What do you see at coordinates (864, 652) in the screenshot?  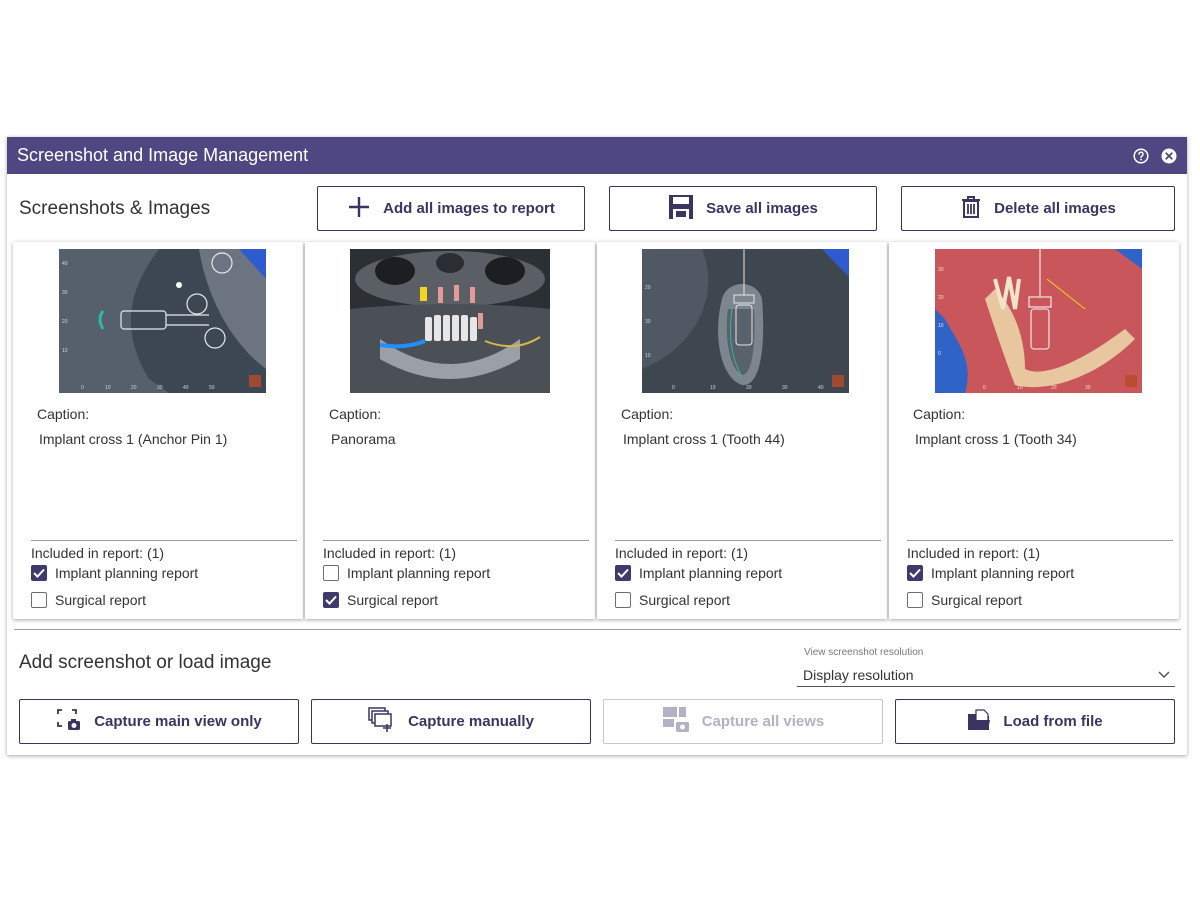 I see `resolution-label: View screenshot resolution` at bounding box center [864, 652].